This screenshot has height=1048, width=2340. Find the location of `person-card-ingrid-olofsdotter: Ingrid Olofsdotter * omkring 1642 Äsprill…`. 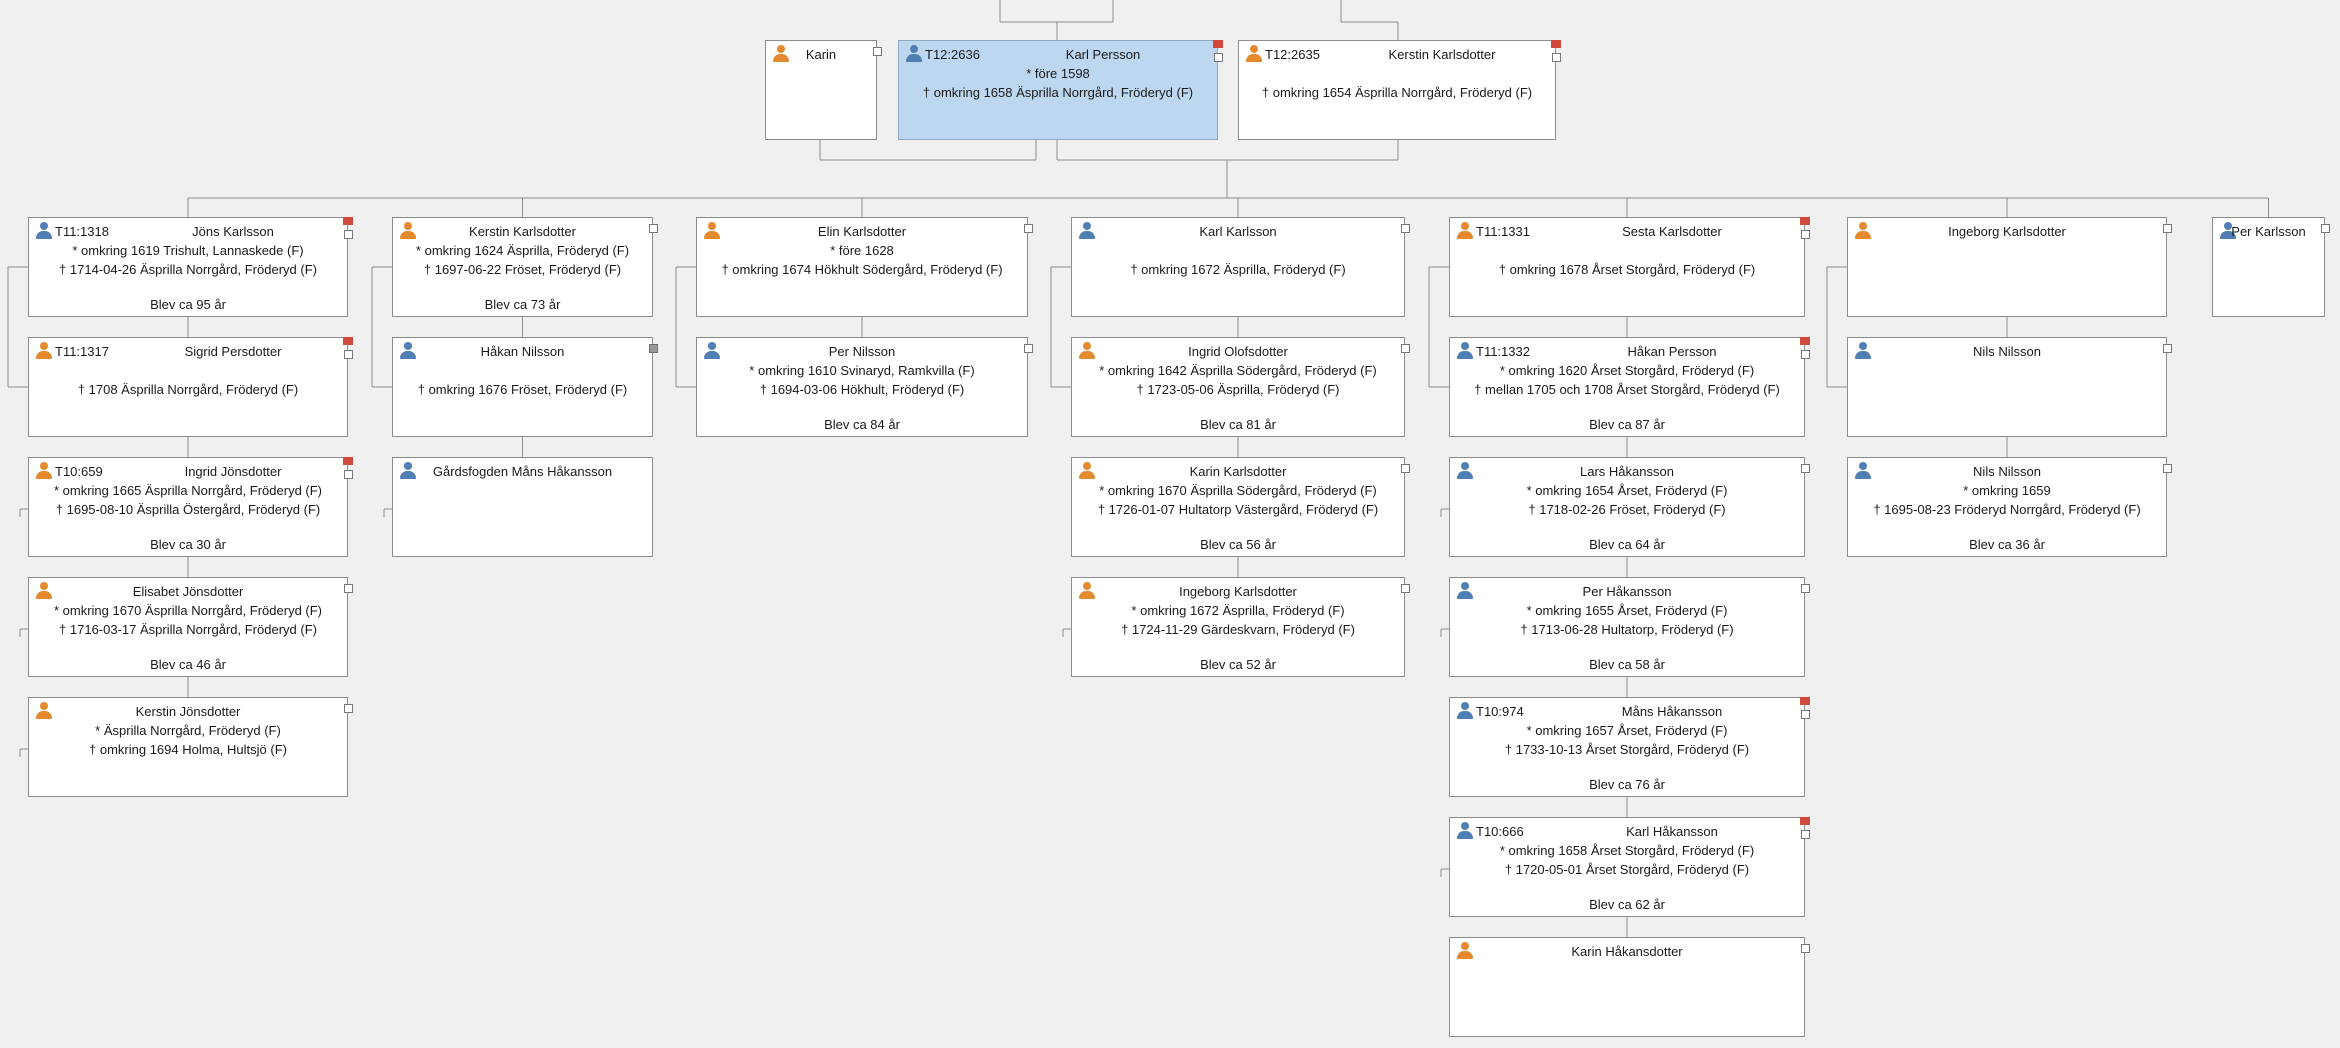

person-card-ingrid-olofsdotter: Ingrid Olofsdotter * omkring 1642 Äsprill… is located at coordinates (1240, 387).